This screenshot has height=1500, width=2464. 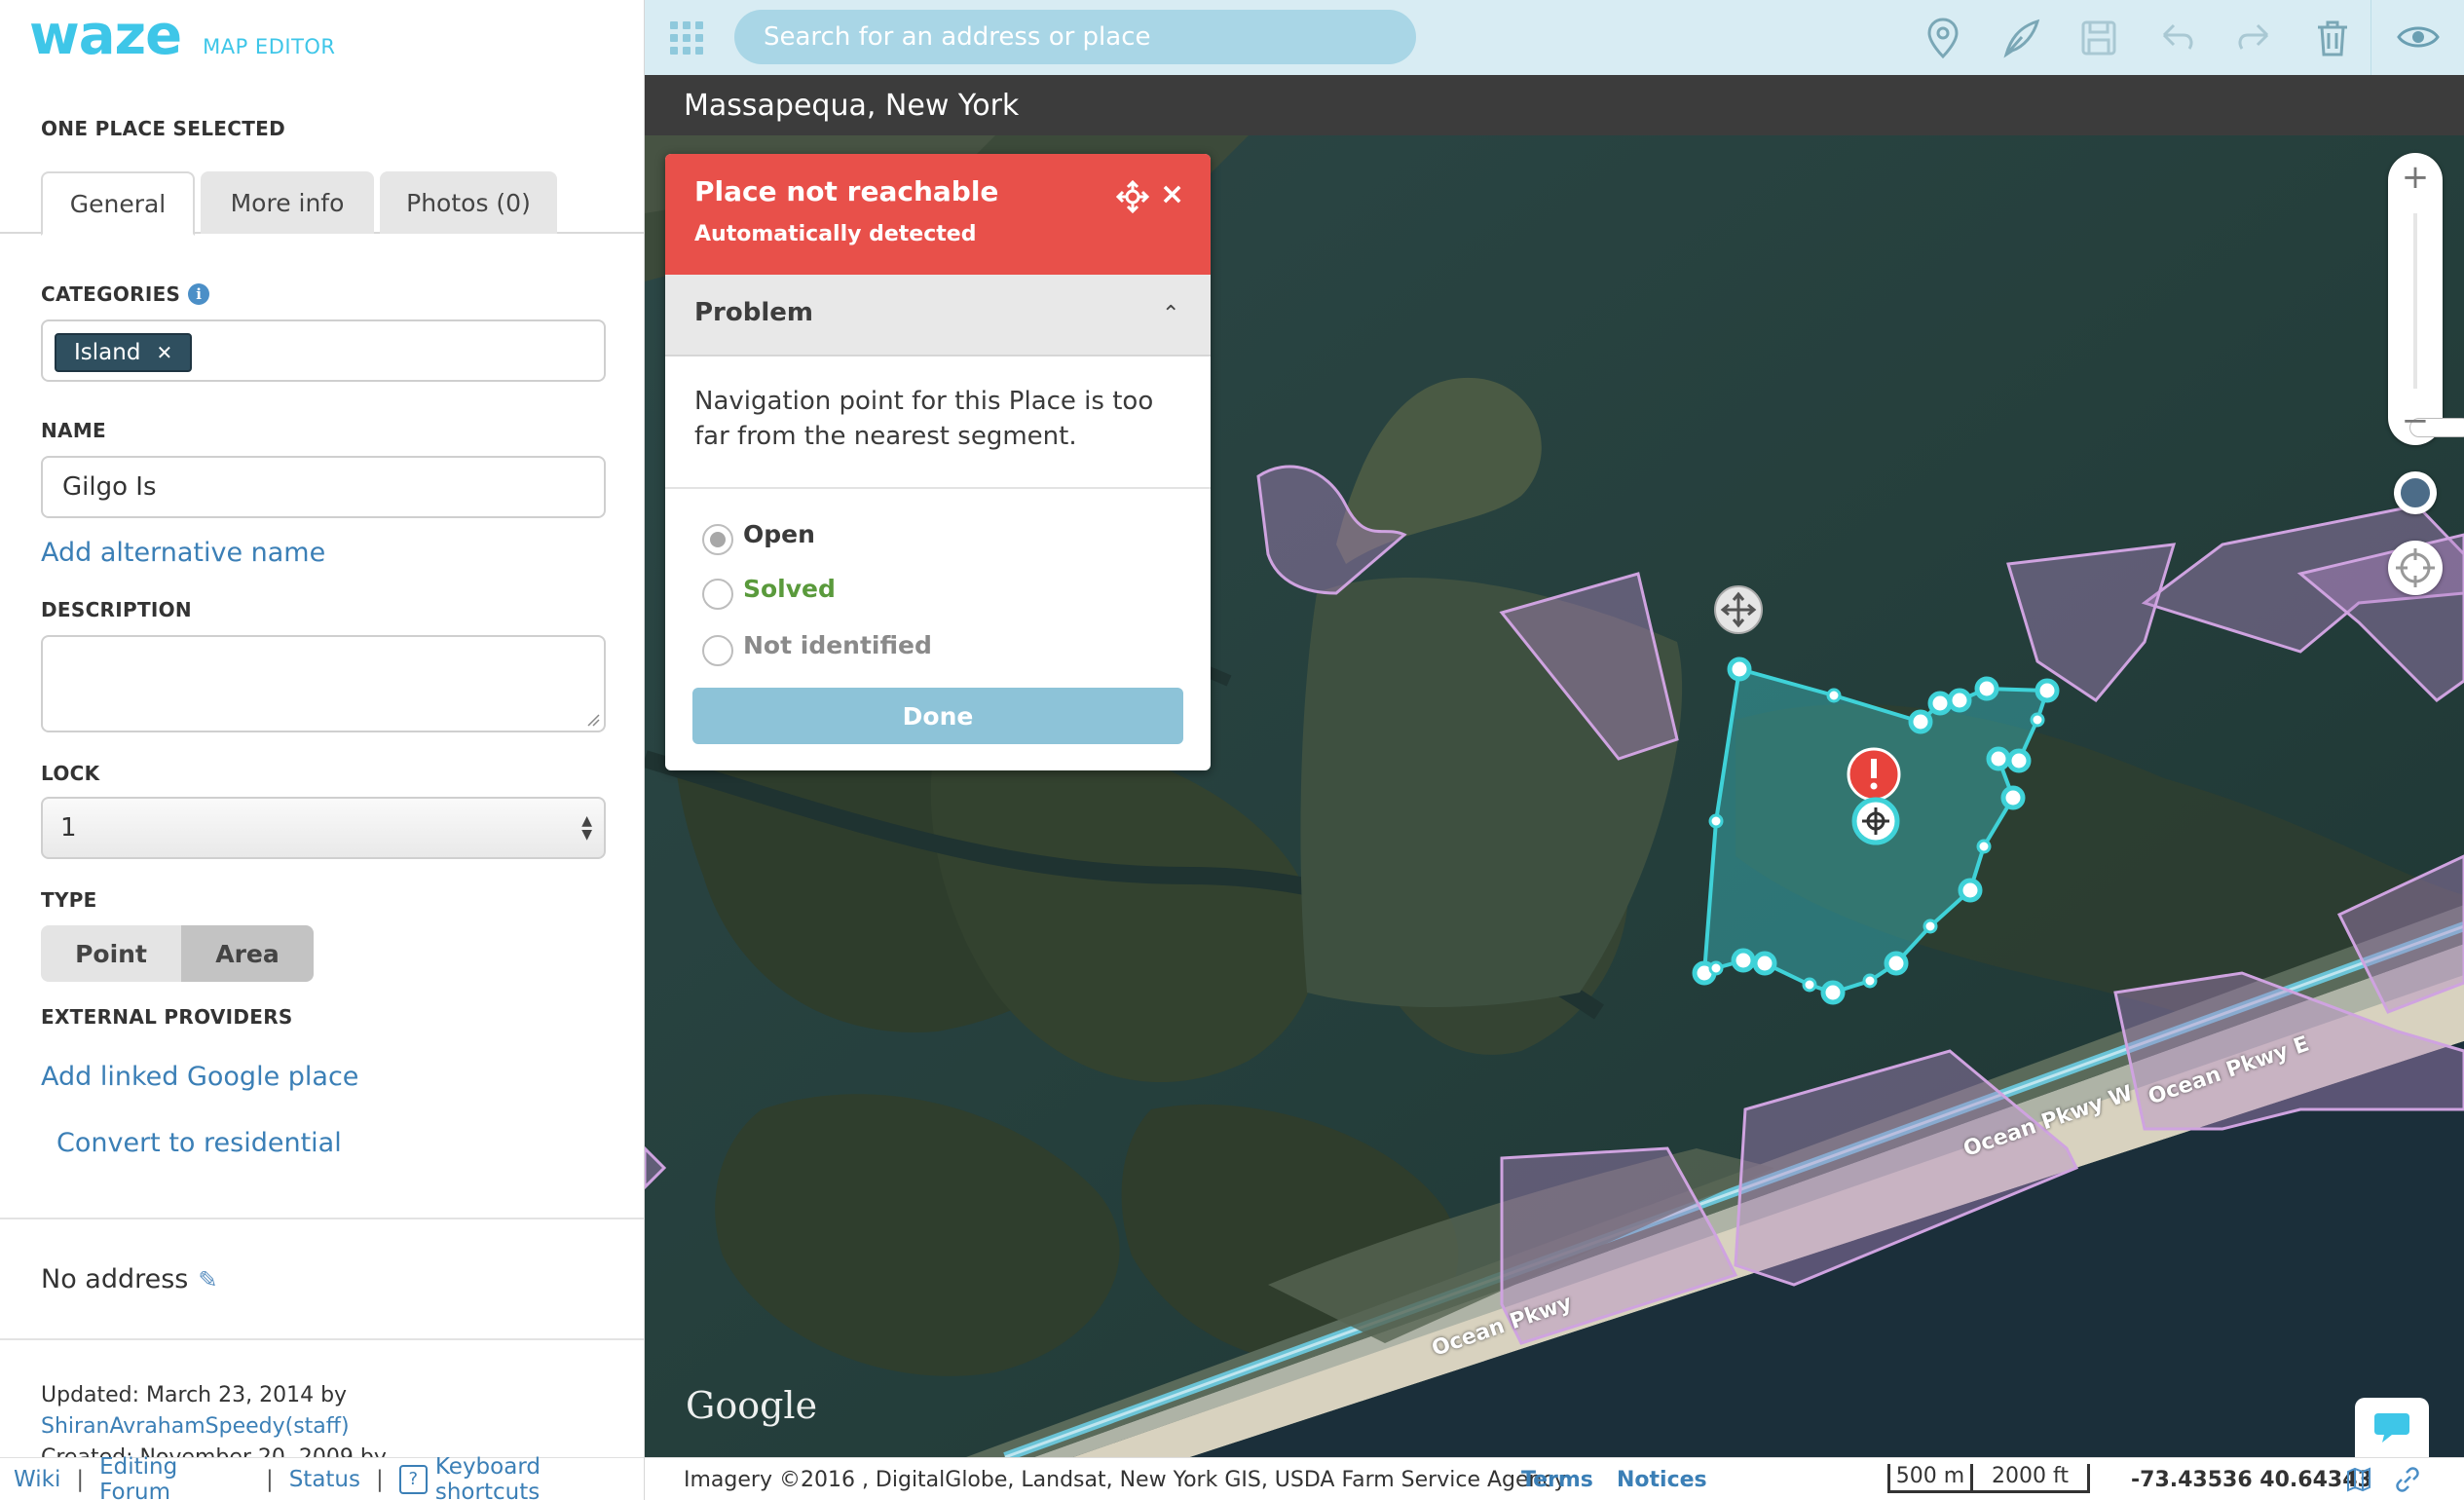 What do you see at coordinates (199, 1143) in the screenshot?
I see `convert-residential-link: Convert to residential` at bounding box center [199, 1143].